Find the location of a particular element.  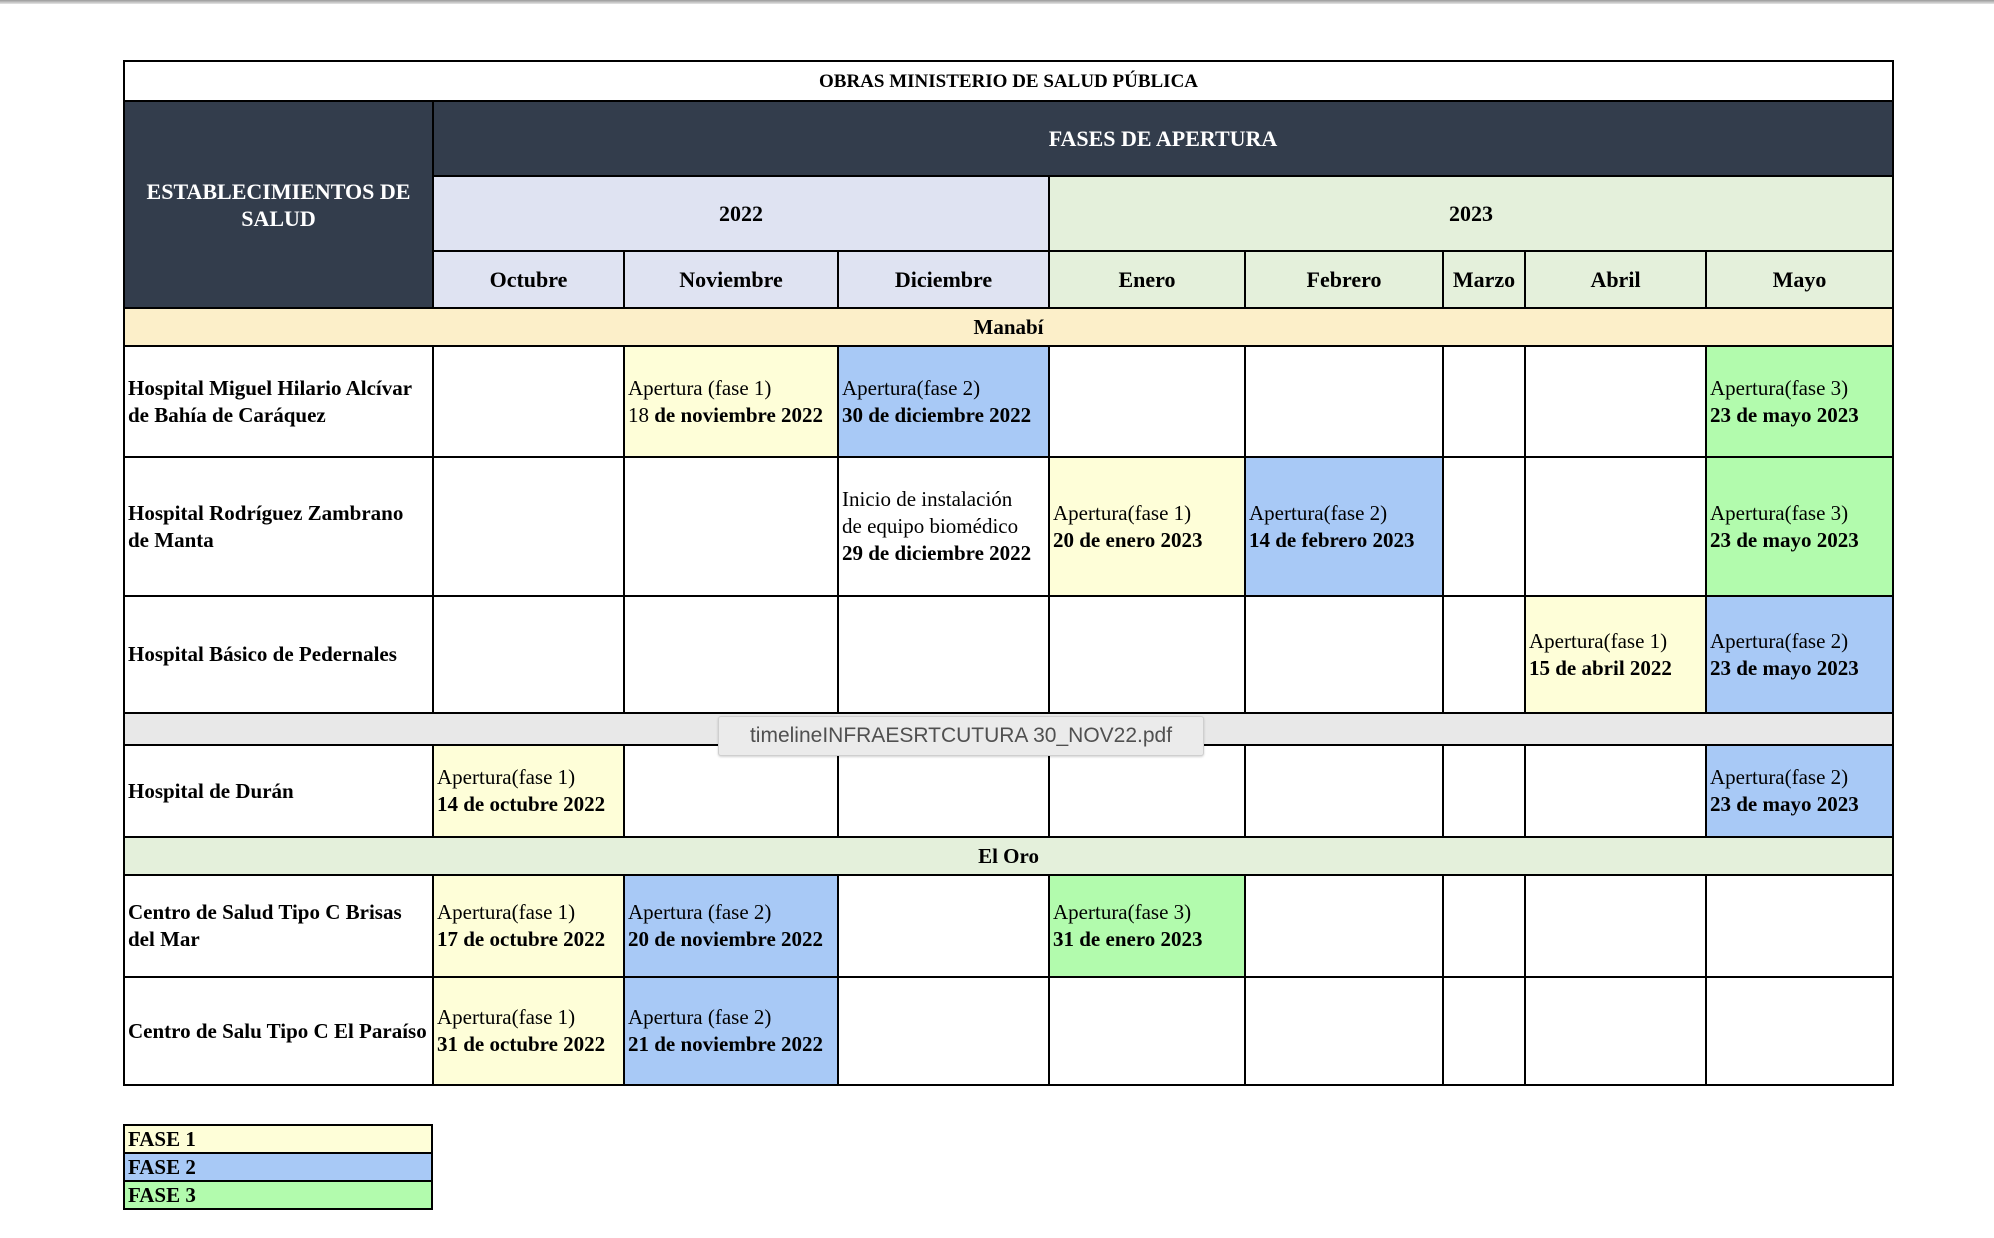

region-manabi: Manabí is located at coordinates (1008, 327).